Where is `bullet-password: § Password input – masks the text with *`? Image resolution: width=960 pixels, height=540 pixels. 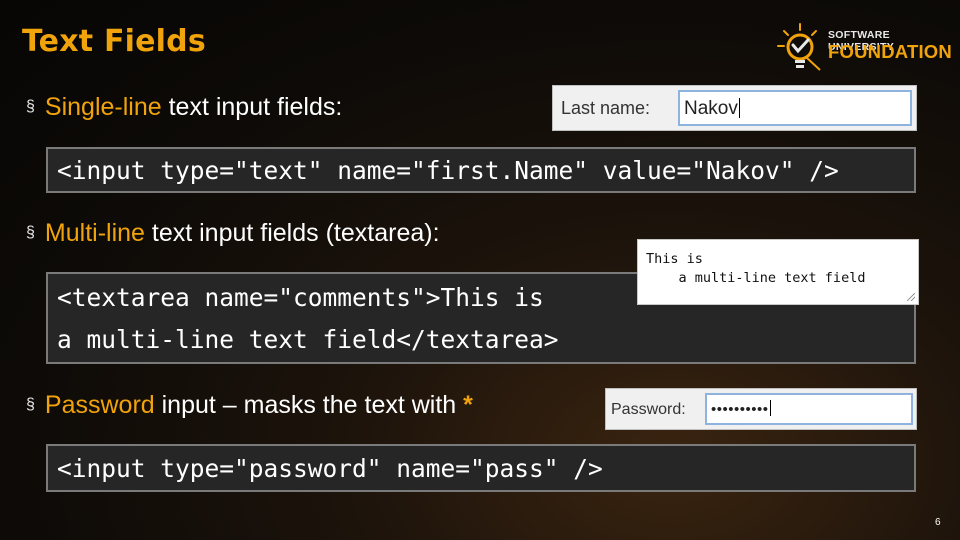
bullet-password: § Password input – masks the text with * is located at coordinates (249, 405).